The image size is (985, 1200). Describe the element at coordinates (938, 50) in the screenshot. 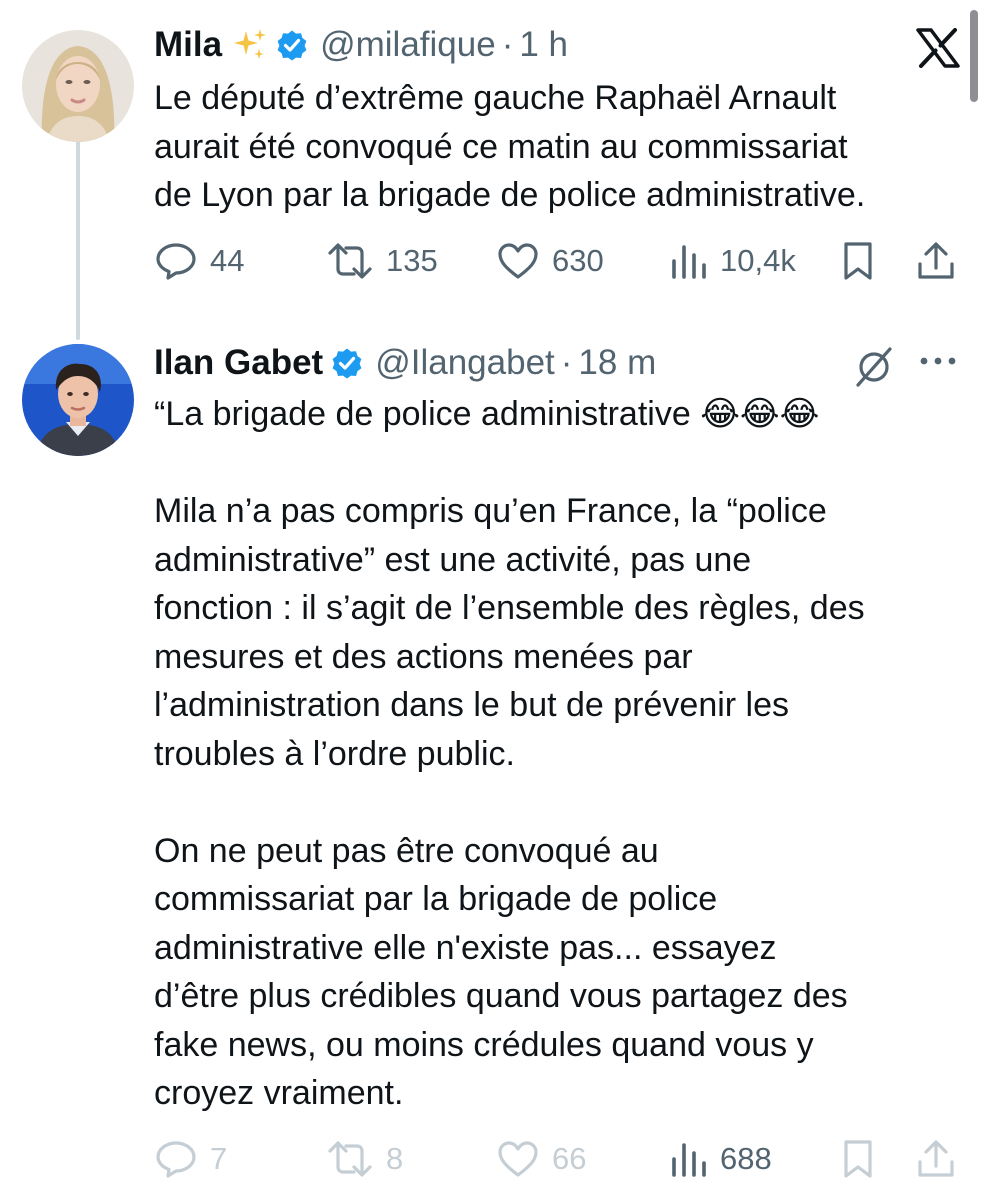

I see `x-logo-icon` at that location.